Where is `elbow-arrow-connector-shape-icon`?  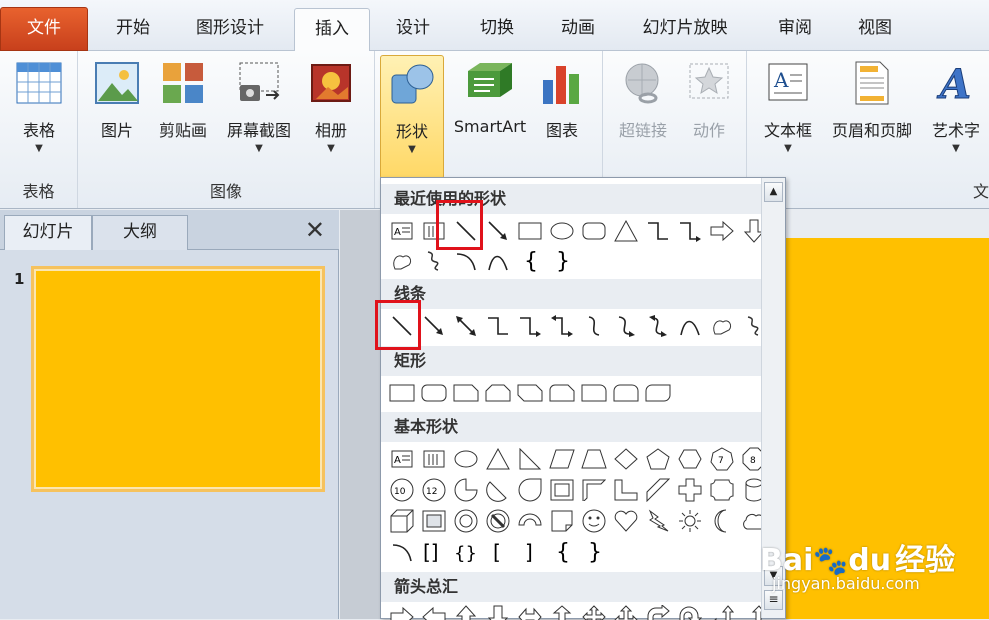 elbow-arrow-connector-shape-icon is located at coordinates (529, 325).